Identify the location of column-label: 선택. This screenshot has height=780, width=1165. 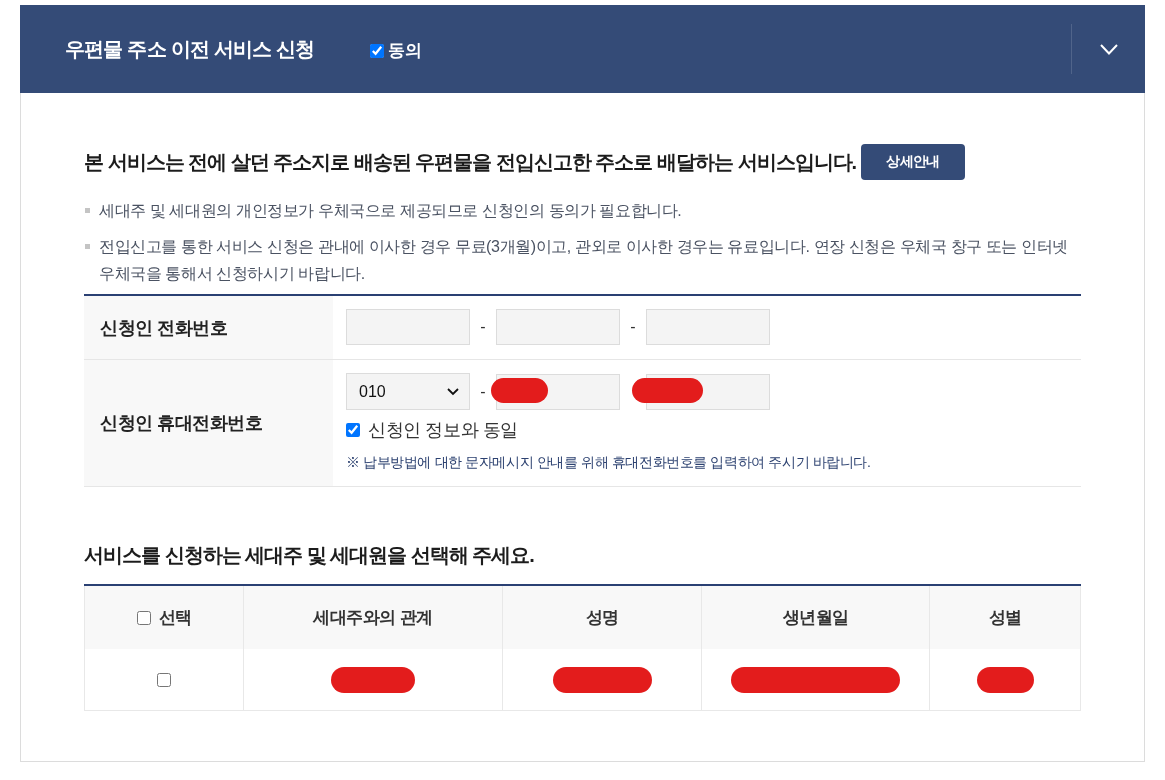
(175, 618).